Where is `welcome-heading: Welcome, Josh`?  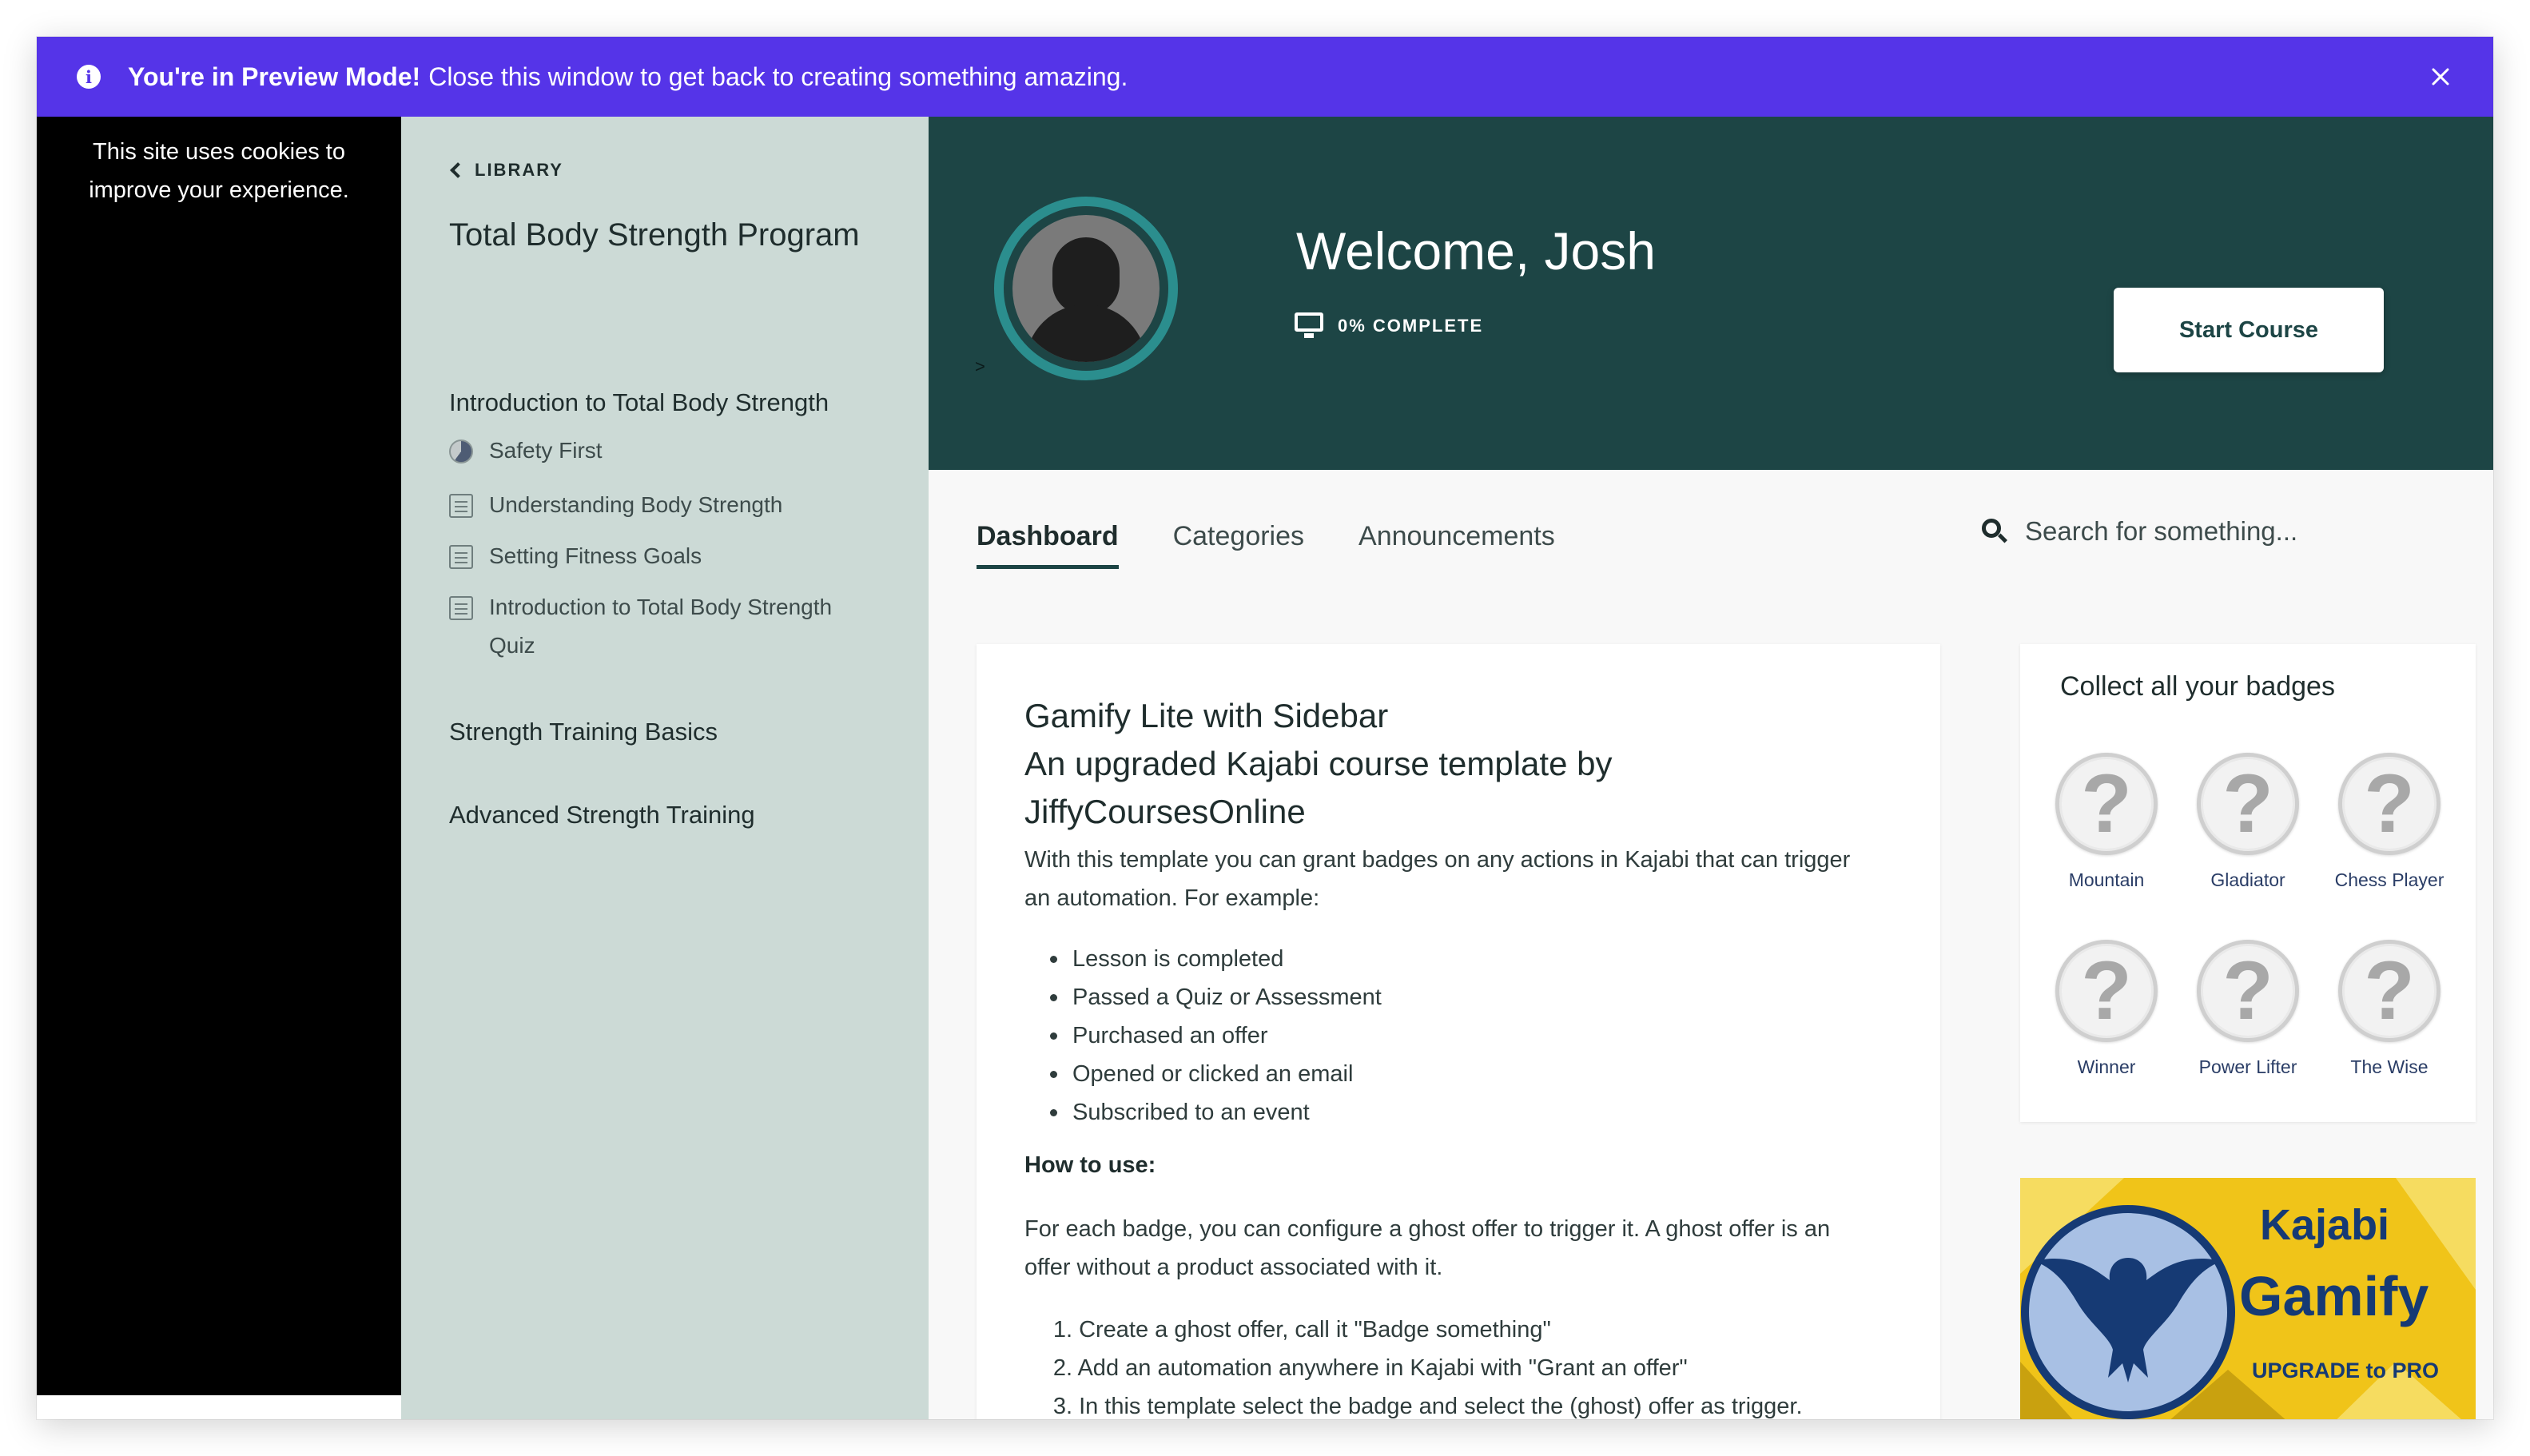 welcome-heading: Welcome, Josh is located at coordinates (1476, 250).